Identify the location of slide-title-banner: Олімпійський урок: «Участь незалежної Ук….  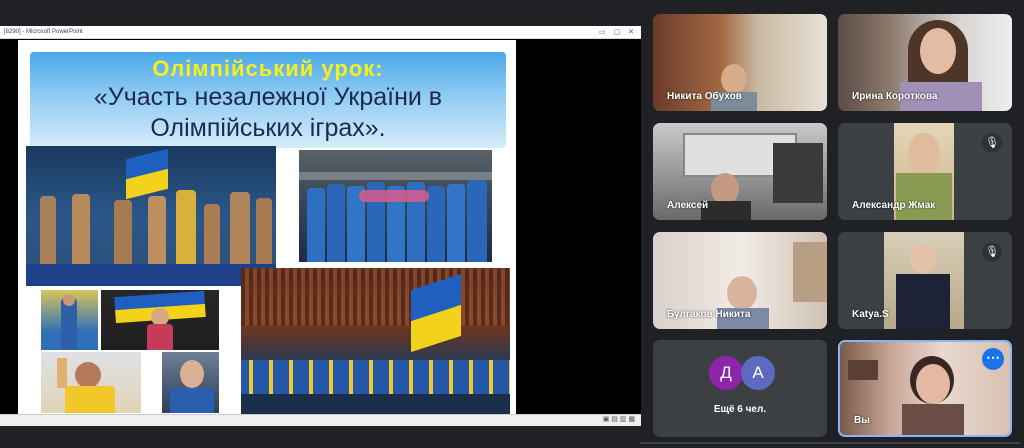
(268, 100).